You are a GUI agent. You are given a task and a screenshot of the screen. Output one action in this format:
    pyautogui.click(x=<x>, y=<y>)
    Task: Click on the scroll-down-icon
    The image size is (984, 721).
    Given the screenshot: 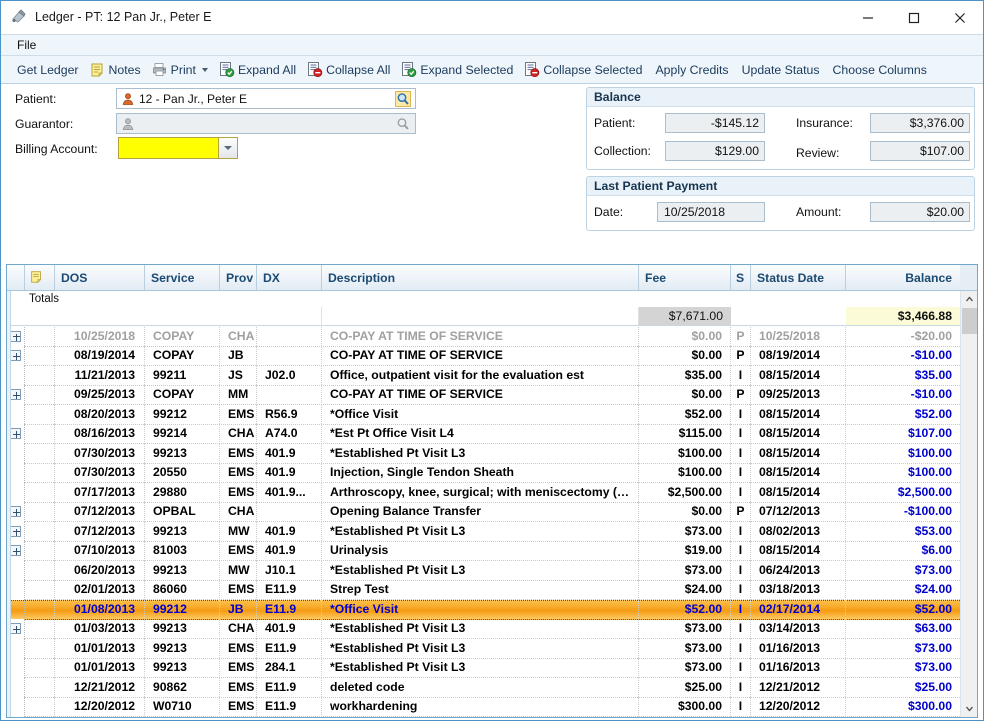 What is the action you would take?
    pyautogui.click(x=969, y=708)
    